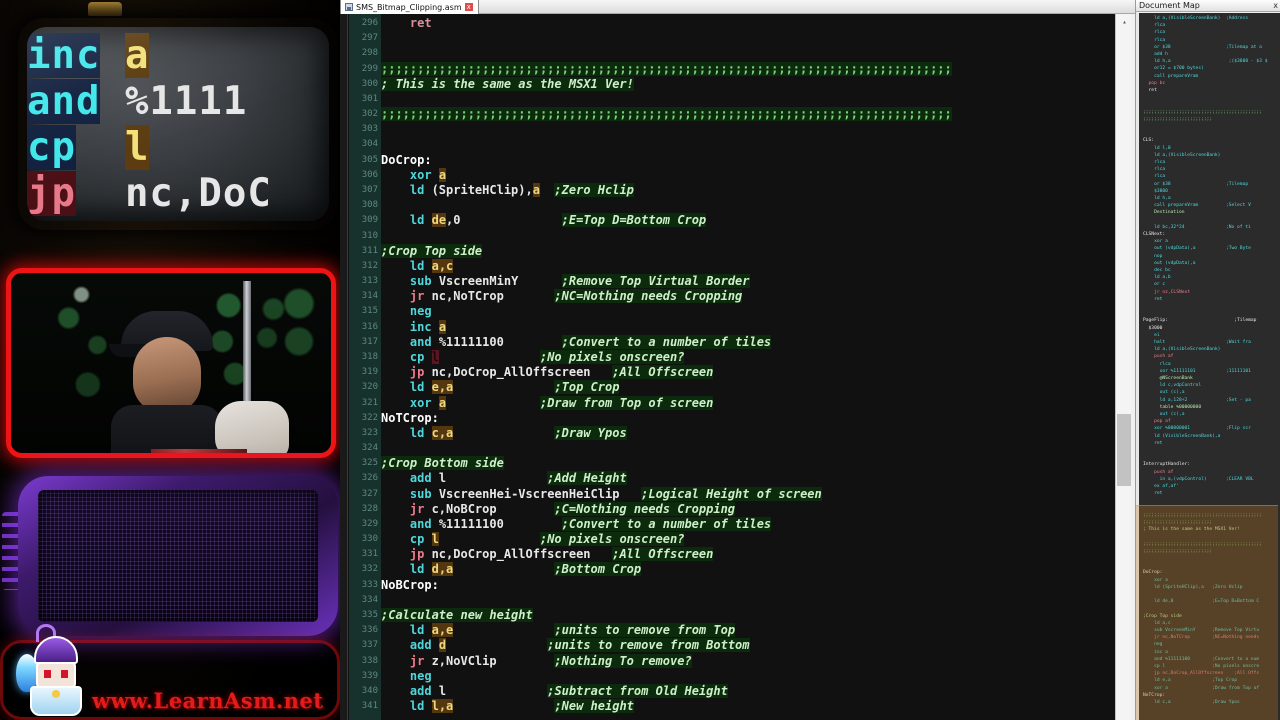 Image resolution: width=1280 pixels, height=720 pixels. Describe the element at coordinates (562, 296) in the screenshot. I see `code-line: jr nc,NoTCrop ;NC=Nothing needs Cropping` at that location.